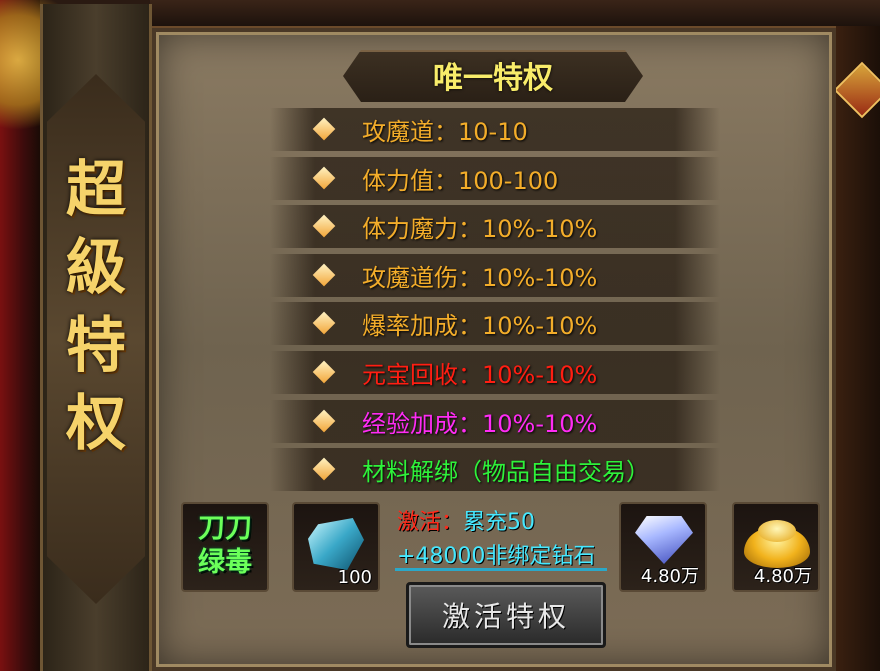  Describe the element at coordinates (430, 522) in the screenshot. I see `activation-prefix: 激活：` at that location.